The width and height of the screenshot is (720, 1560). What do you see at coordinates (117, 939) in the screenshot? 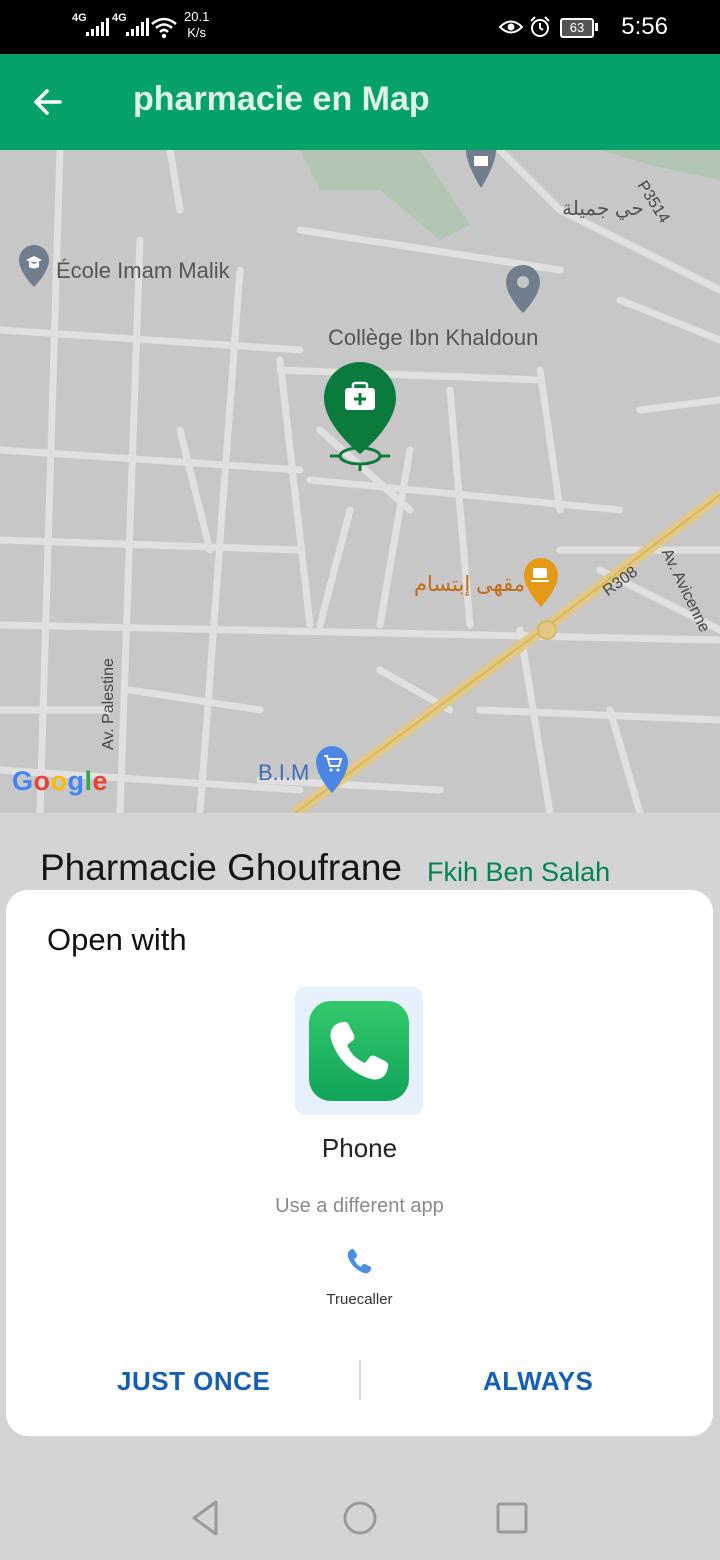
I see `dialog-title: Open with` at bounding box center [117, 939].